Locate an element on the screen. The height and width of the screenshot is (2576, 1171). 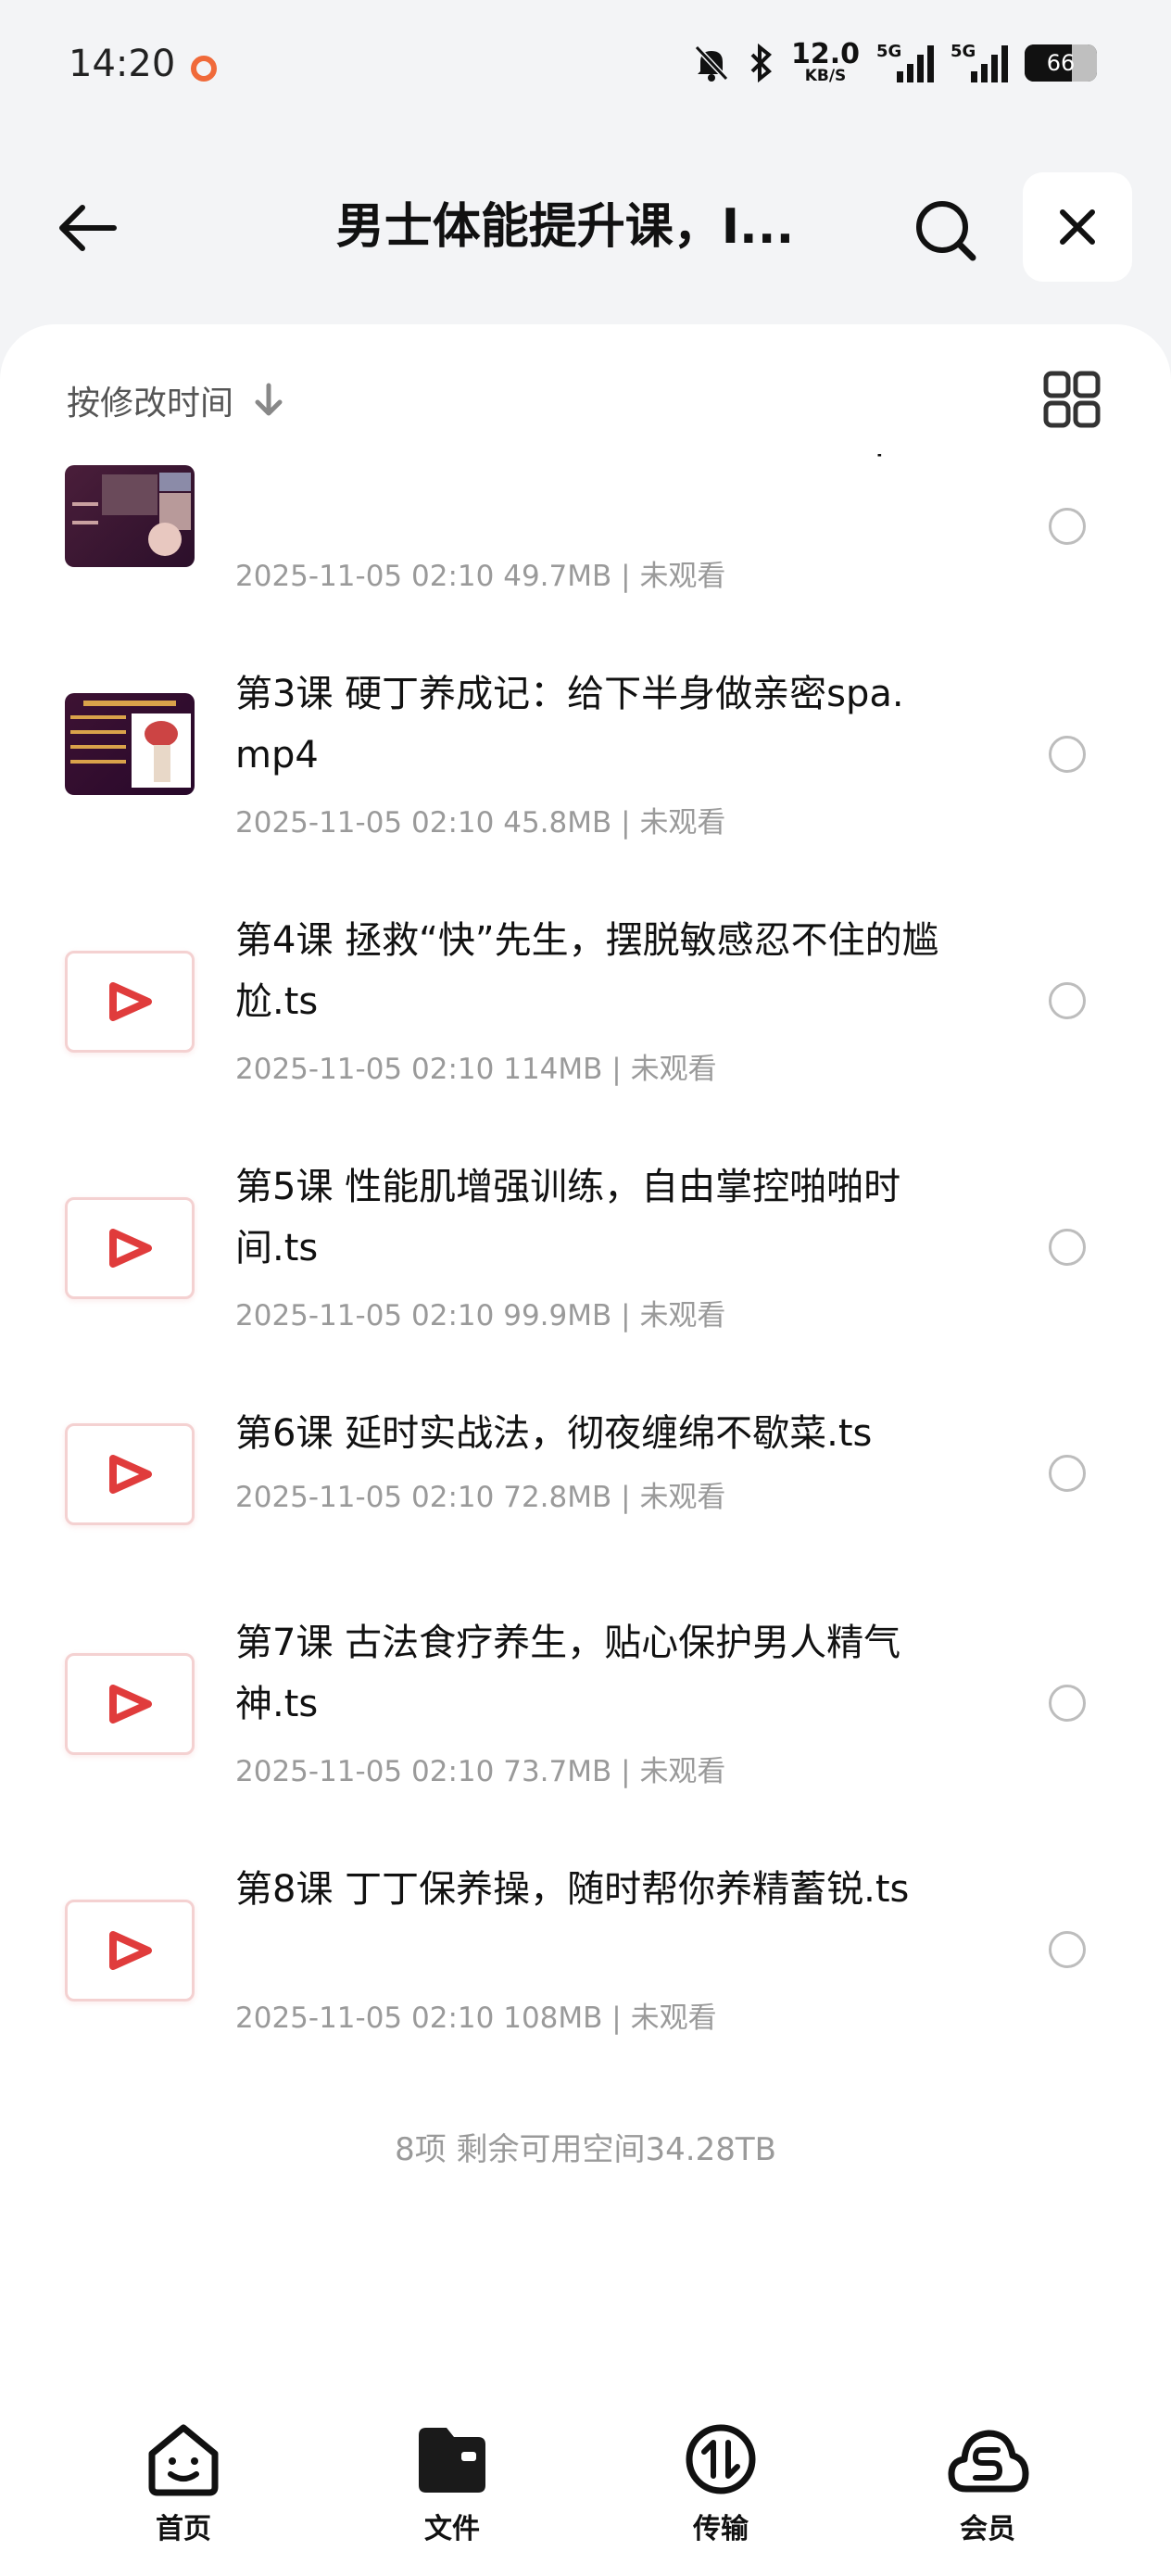
transfer-icon is located at coordinates (721, 2459).